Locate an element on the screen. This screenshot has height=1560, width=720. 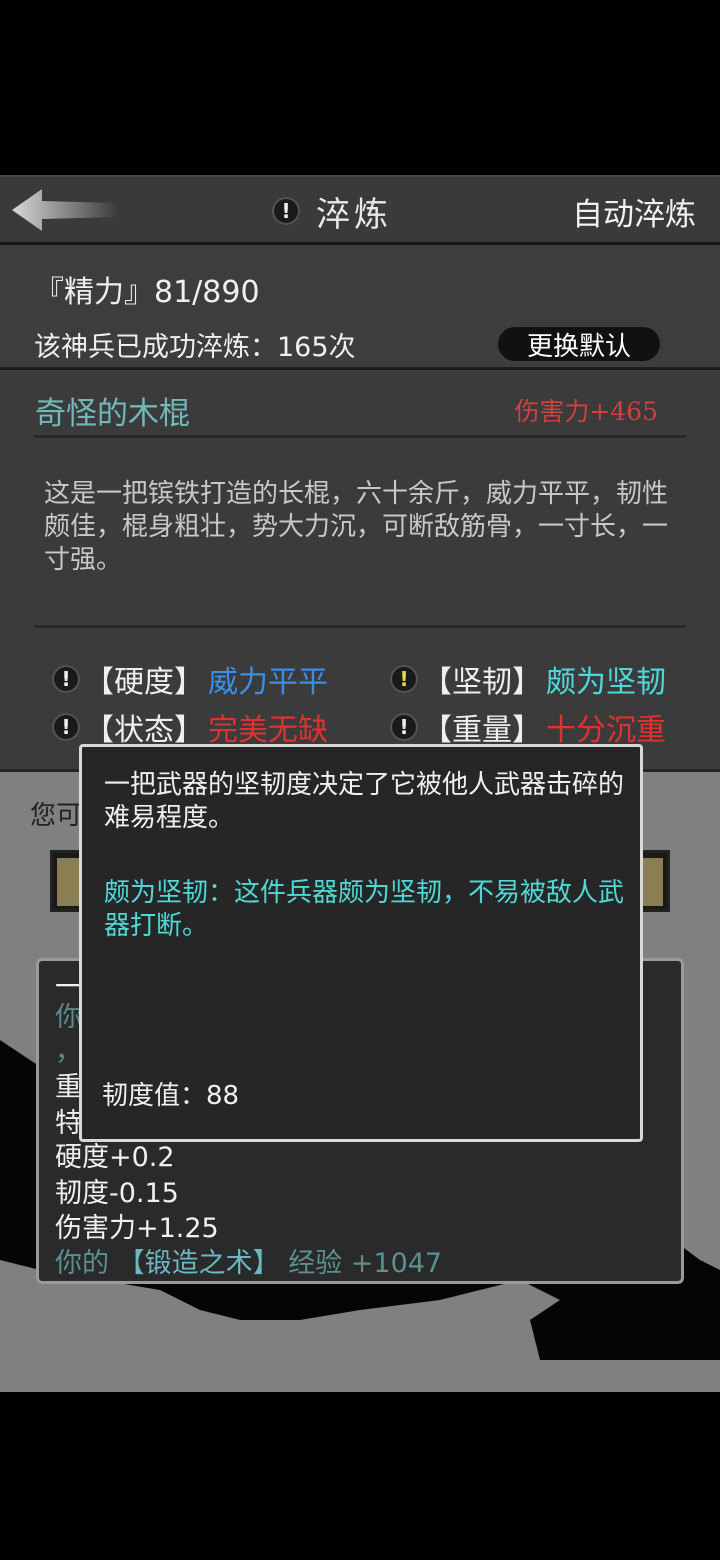
tooltip-level-text: 颇为坚韧：这件兵器颇为坚韧，不易被敌人武器打断。 is located at coordinates (364, 909).